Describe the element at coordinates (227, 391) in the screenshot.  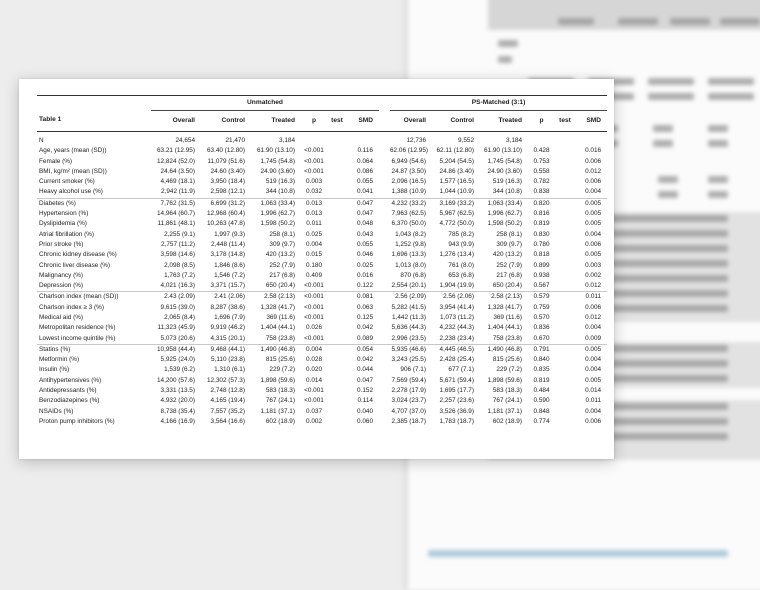
I see `cell-unmatched: 2,748 (12.8)` at that location.